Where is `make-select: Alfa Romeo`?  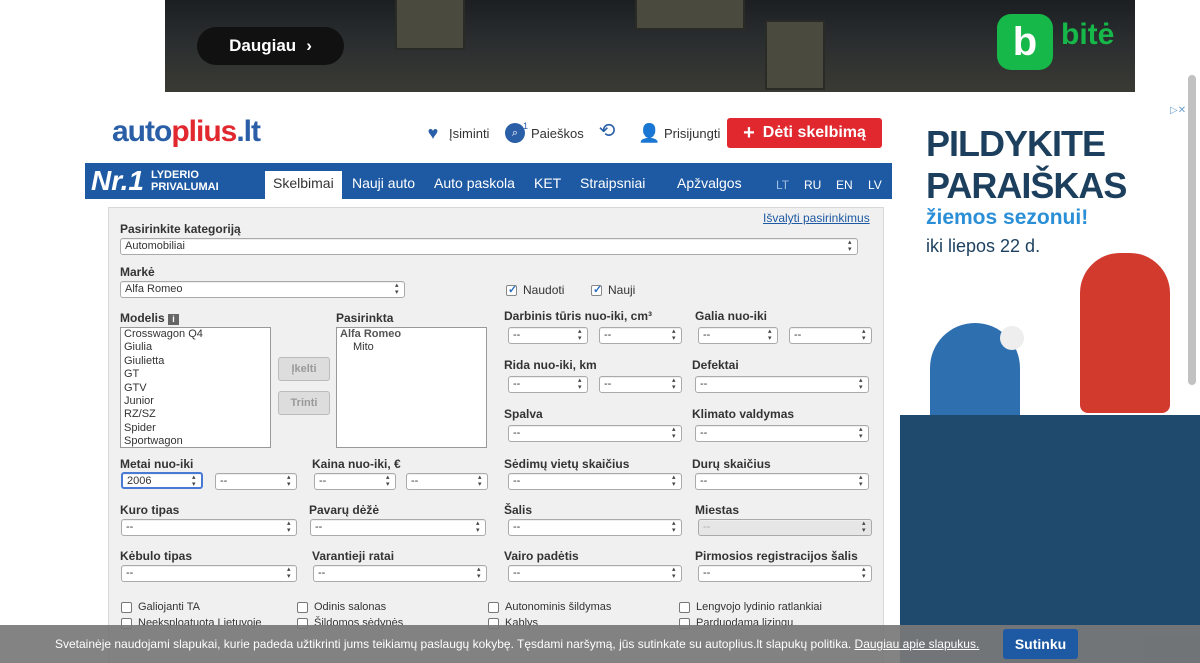
make-select: Alfa Romeo is located at coordinates (262, 289).